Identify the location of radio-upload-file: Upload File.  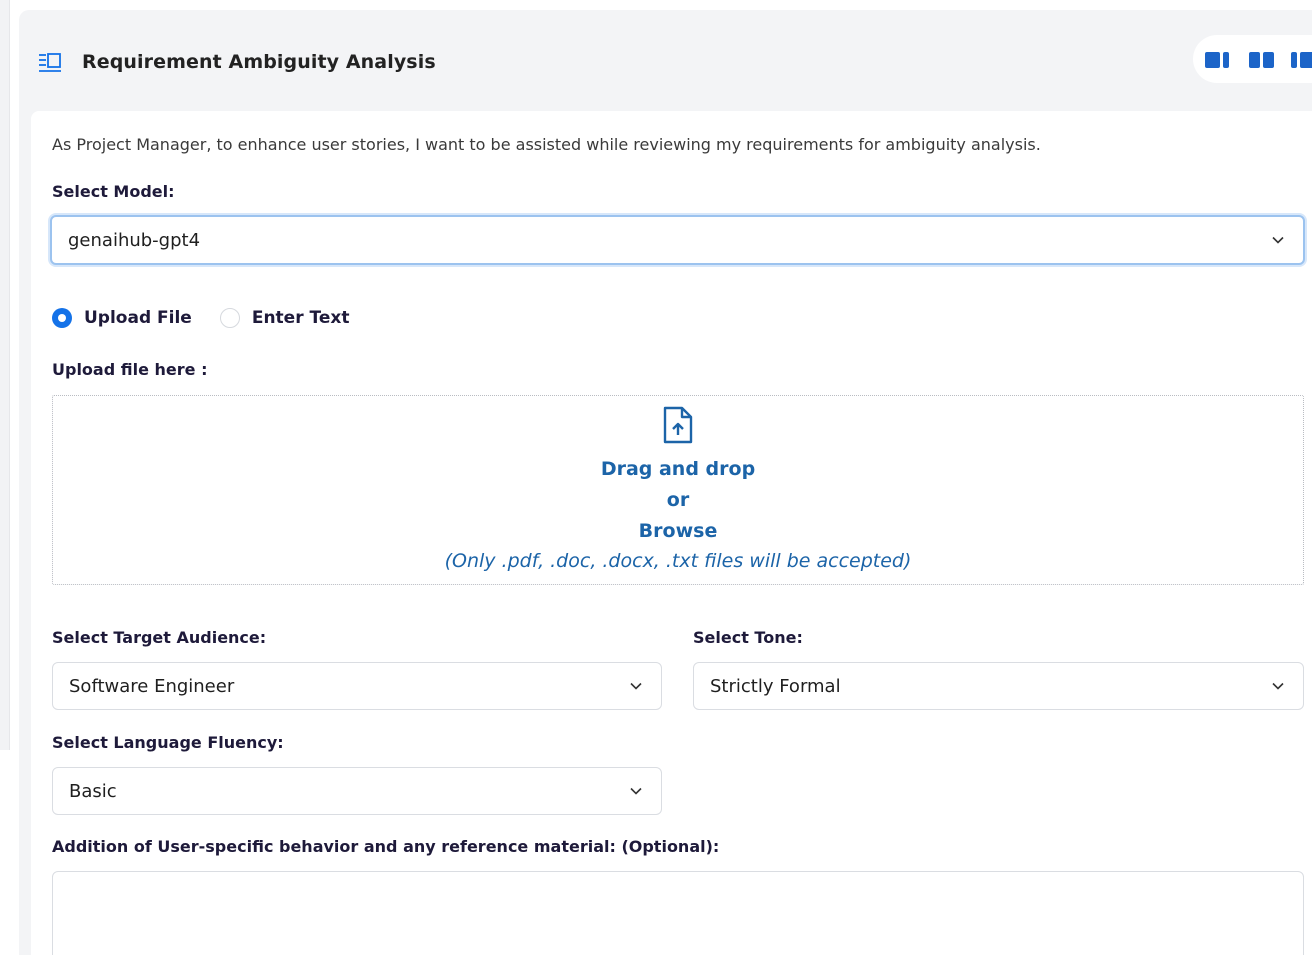
(122, 318).